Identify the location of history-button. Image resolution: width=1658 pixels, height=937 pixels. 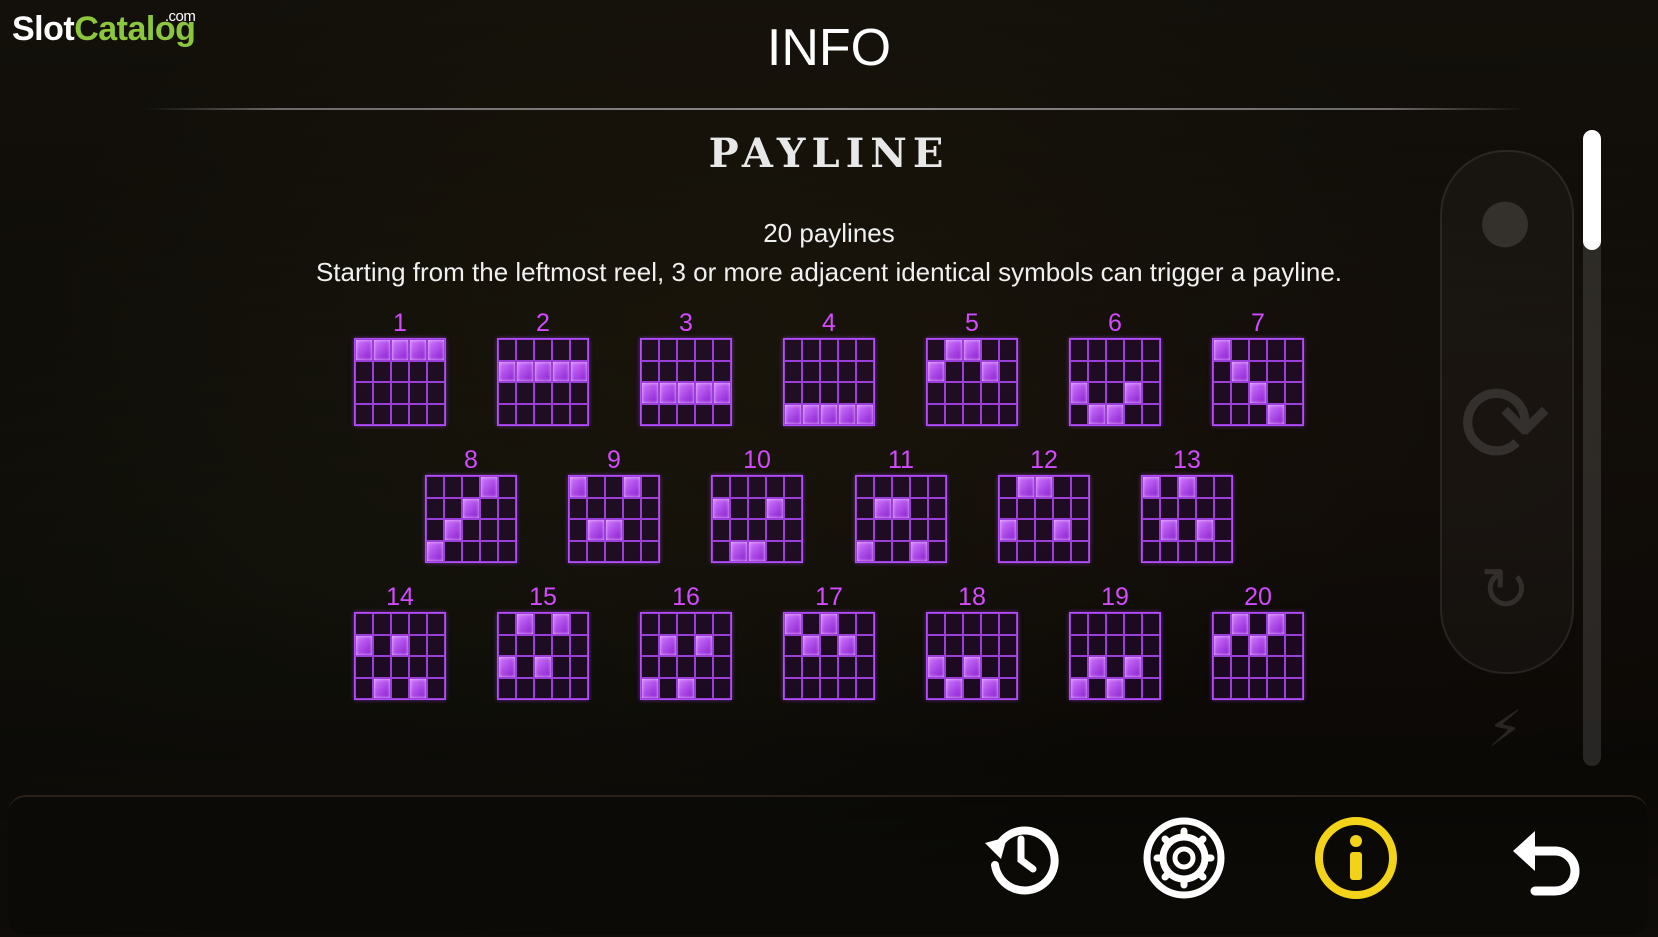
(1020, 858).